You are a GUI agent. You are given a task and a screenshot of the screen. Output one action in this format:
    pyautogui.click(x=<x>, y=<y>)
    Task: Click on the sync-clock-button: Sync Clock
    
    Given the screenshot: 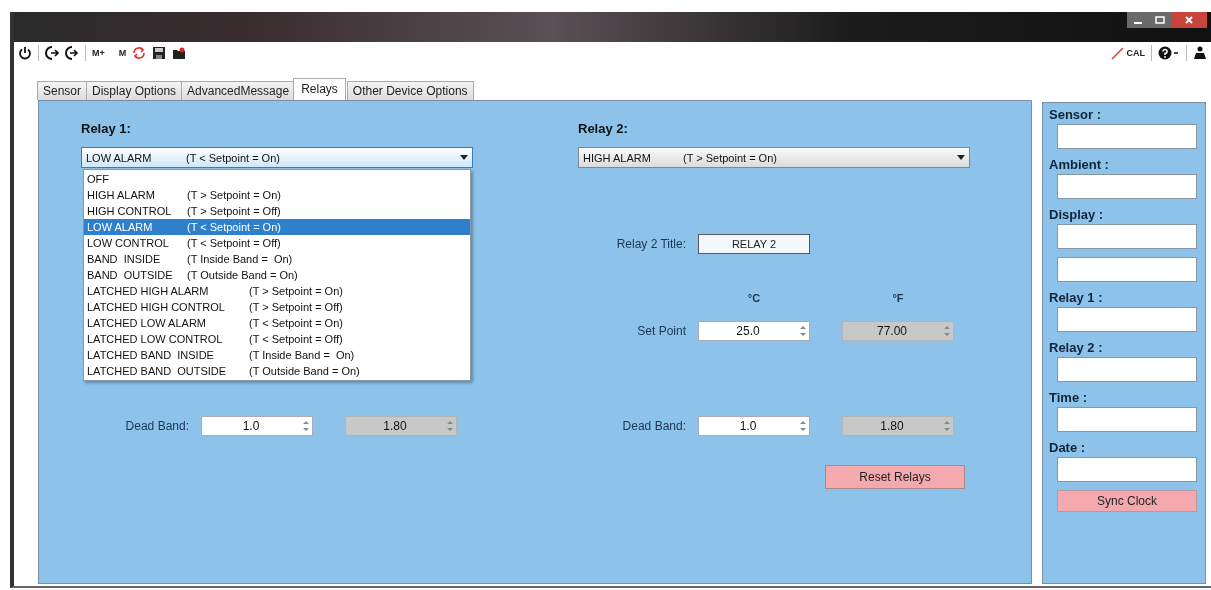 What is the action you would take?
    pyautogui.click(x=1127, y=501)
    